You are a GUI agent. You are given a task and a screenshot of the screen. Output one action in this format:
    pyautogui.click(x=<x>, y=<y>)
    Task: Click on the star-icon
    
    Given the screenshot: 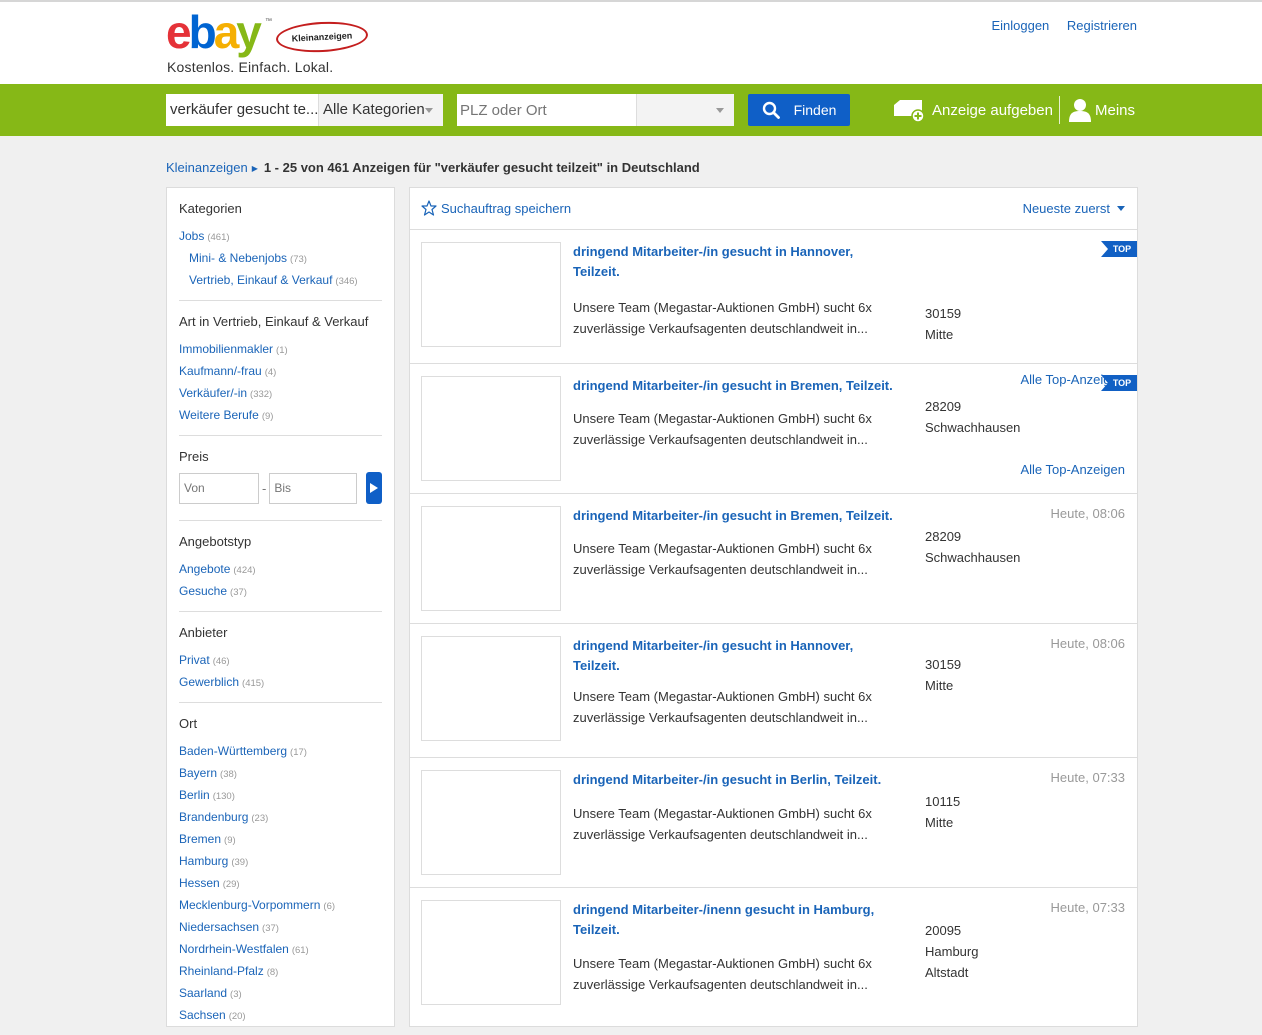 What is the action you would take?
    pyautogui.click(x=429, y=208)
    